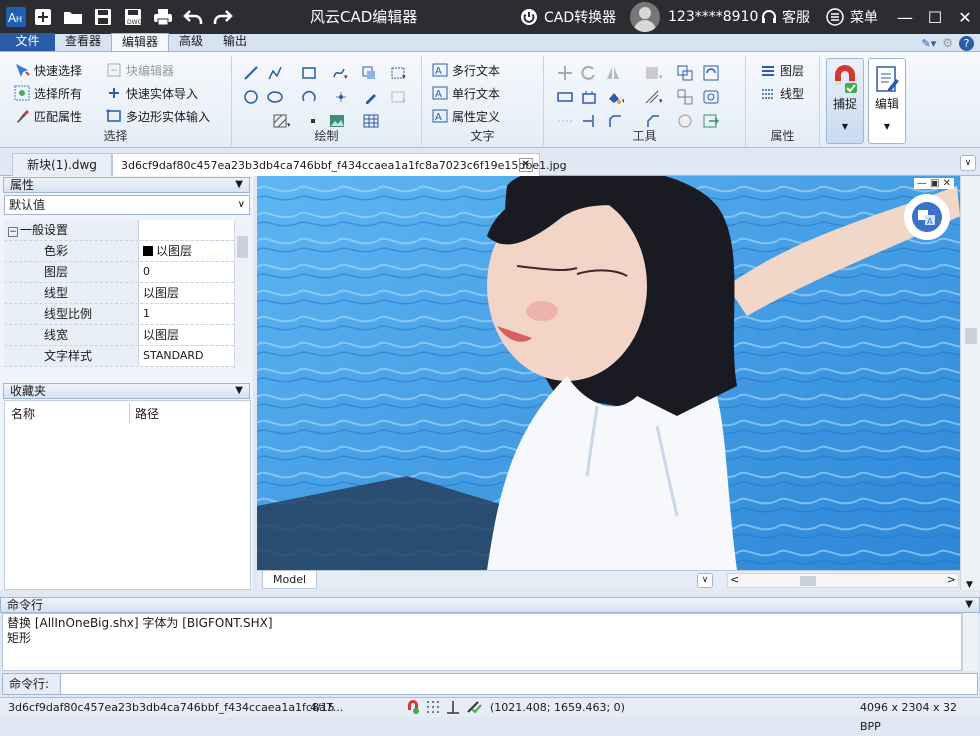  What do you see at coordinates (133, 17) in the screenshot?
I see `save-as-icon: DWG` at bounding box center [133, 17].